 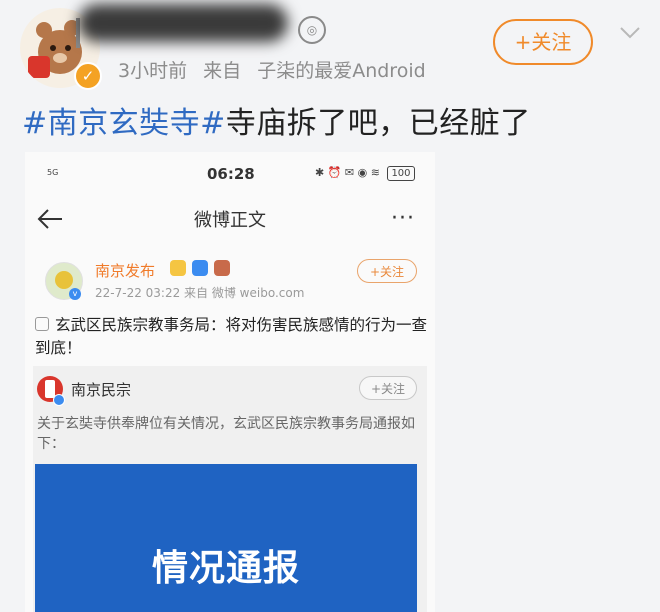 What do you see at coordinates (222, 71) in the screenshot?
I see `source-prefix: 来自` at bounding box center [222, 71].